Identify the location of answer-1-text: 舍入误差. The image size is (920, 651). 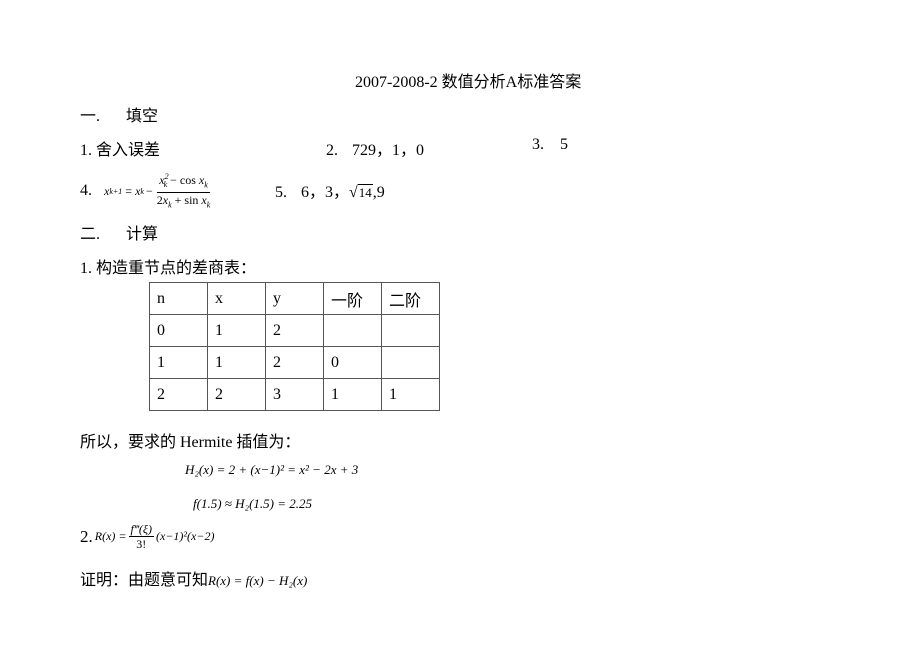
(128, 150).